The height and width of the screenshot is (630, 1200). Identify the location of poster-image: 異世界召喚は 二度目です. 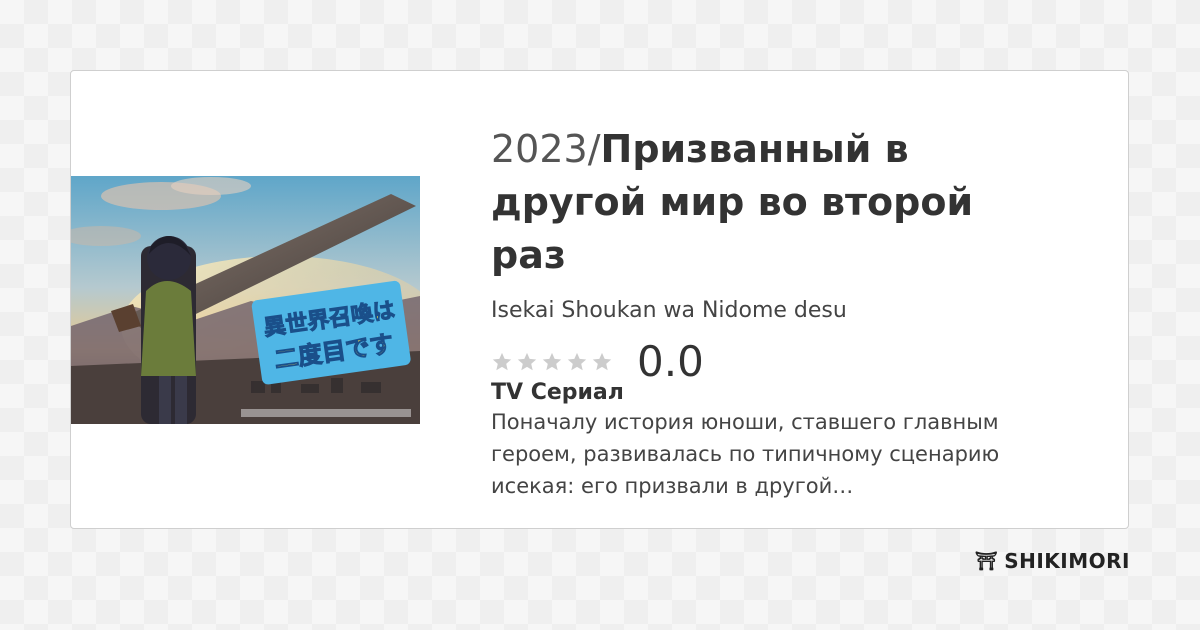
(245, 300).